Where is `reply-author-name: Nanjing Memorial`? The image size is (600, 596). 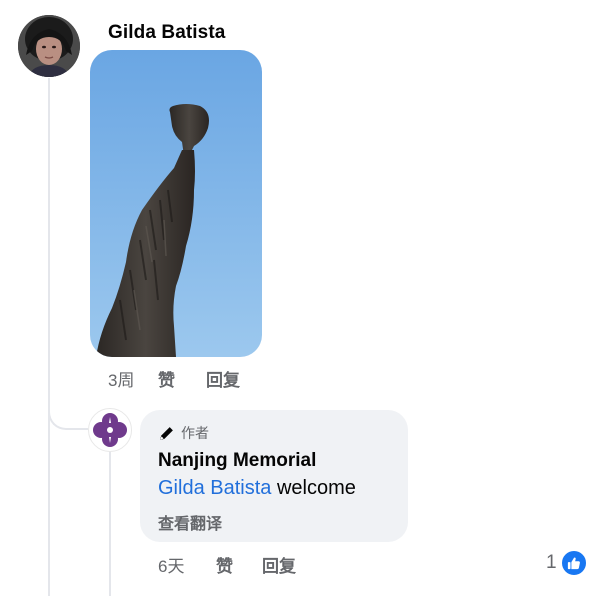 reply-author-name: Nanjing Memorial is located at coordinates (274, 461).